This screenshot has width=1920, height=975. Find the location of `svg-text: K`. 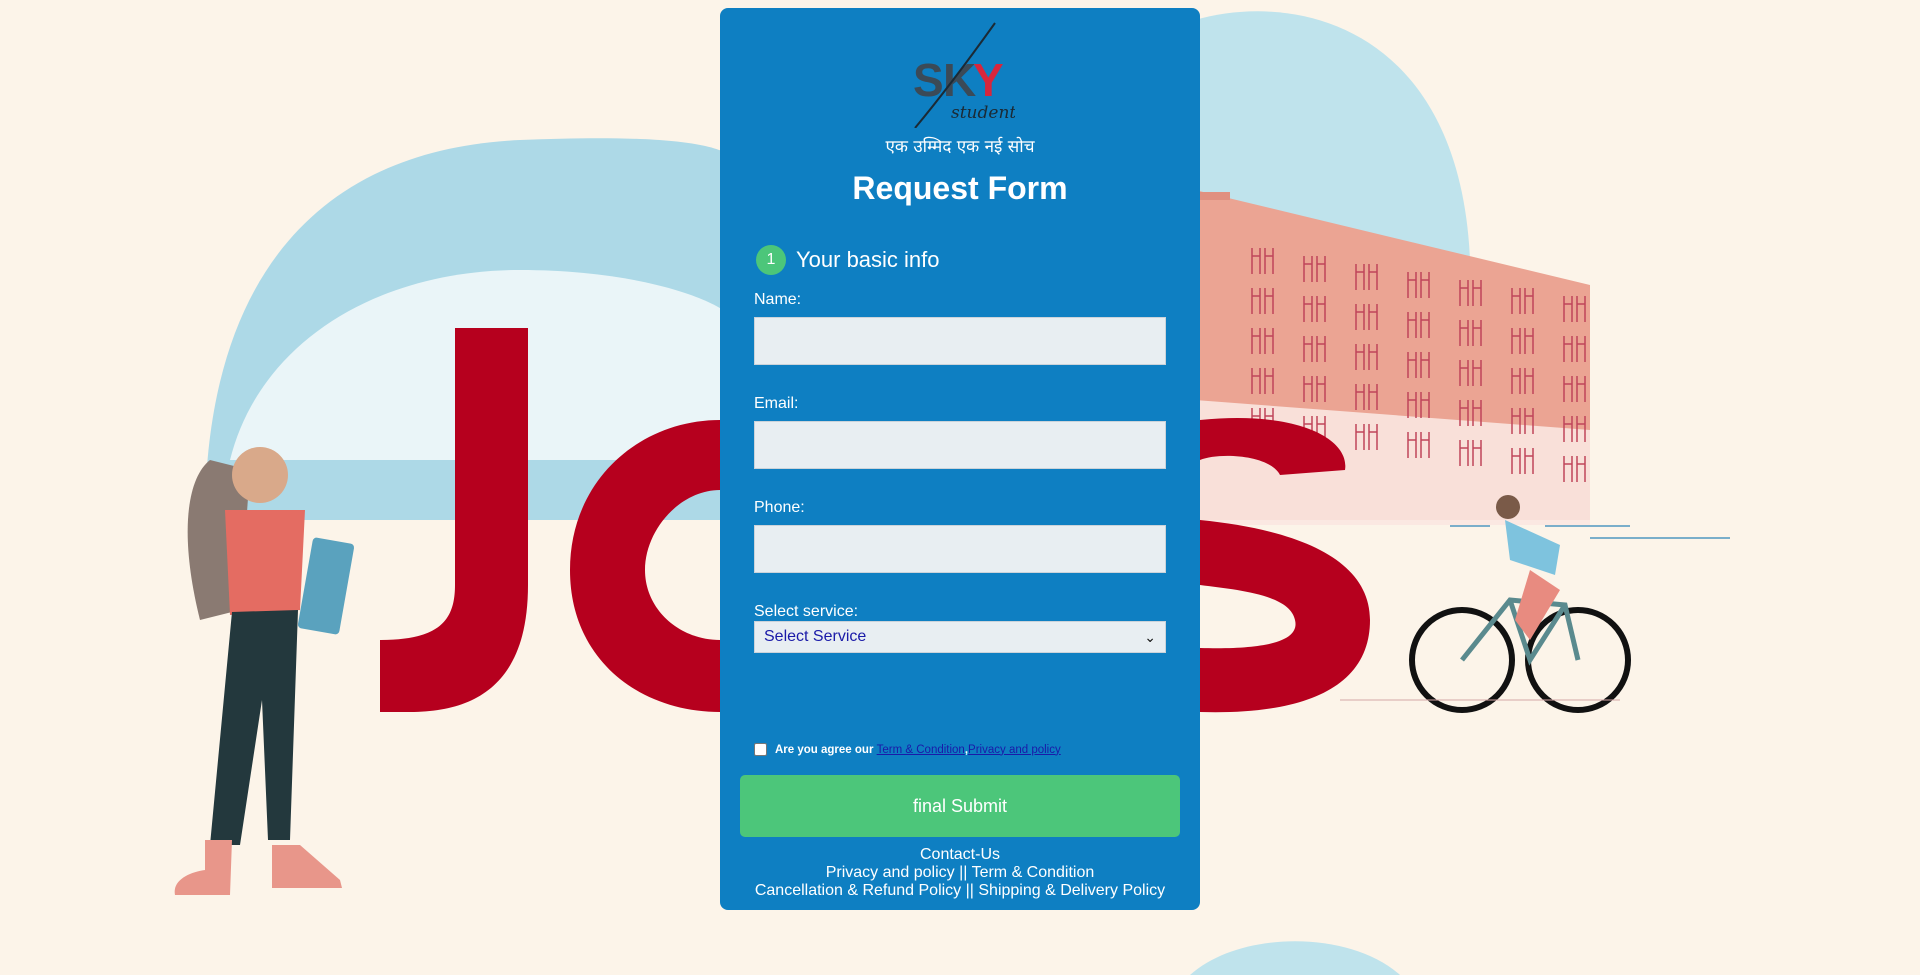

svg-text: K is located at coordinates (959, 80).